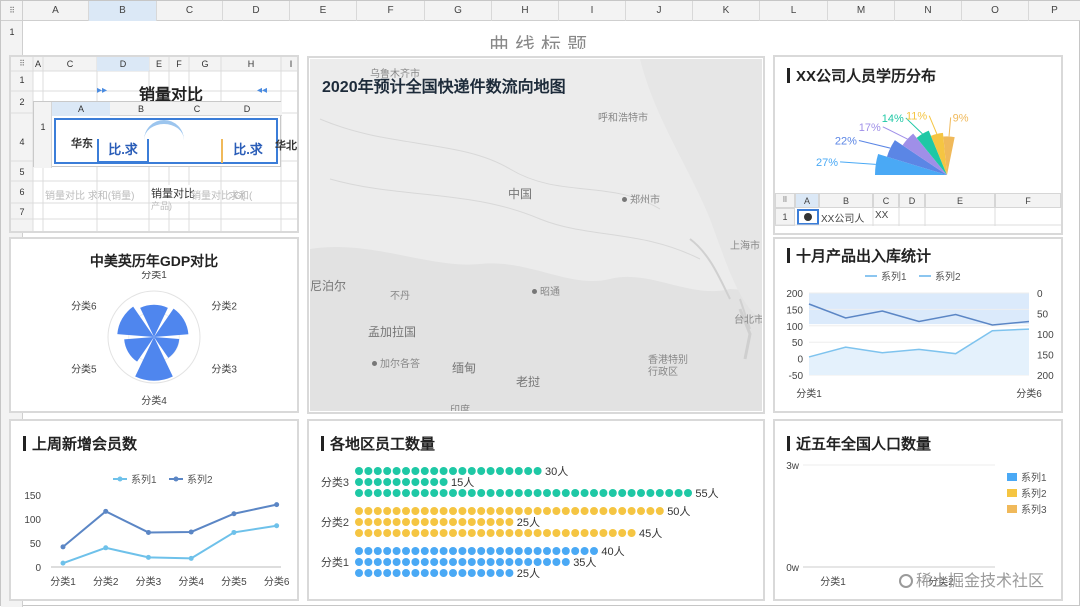  Describe the element at coordinates (56, 11) in the screenshot. I see `column-header-a: A` at that location.